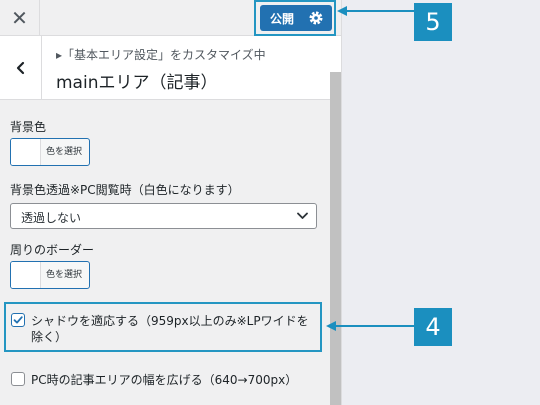 This screenshot has width=540, height=405. Describe the element at coordinates (370, 168) in the screenshot. I see `annotation-arrows` at that location.